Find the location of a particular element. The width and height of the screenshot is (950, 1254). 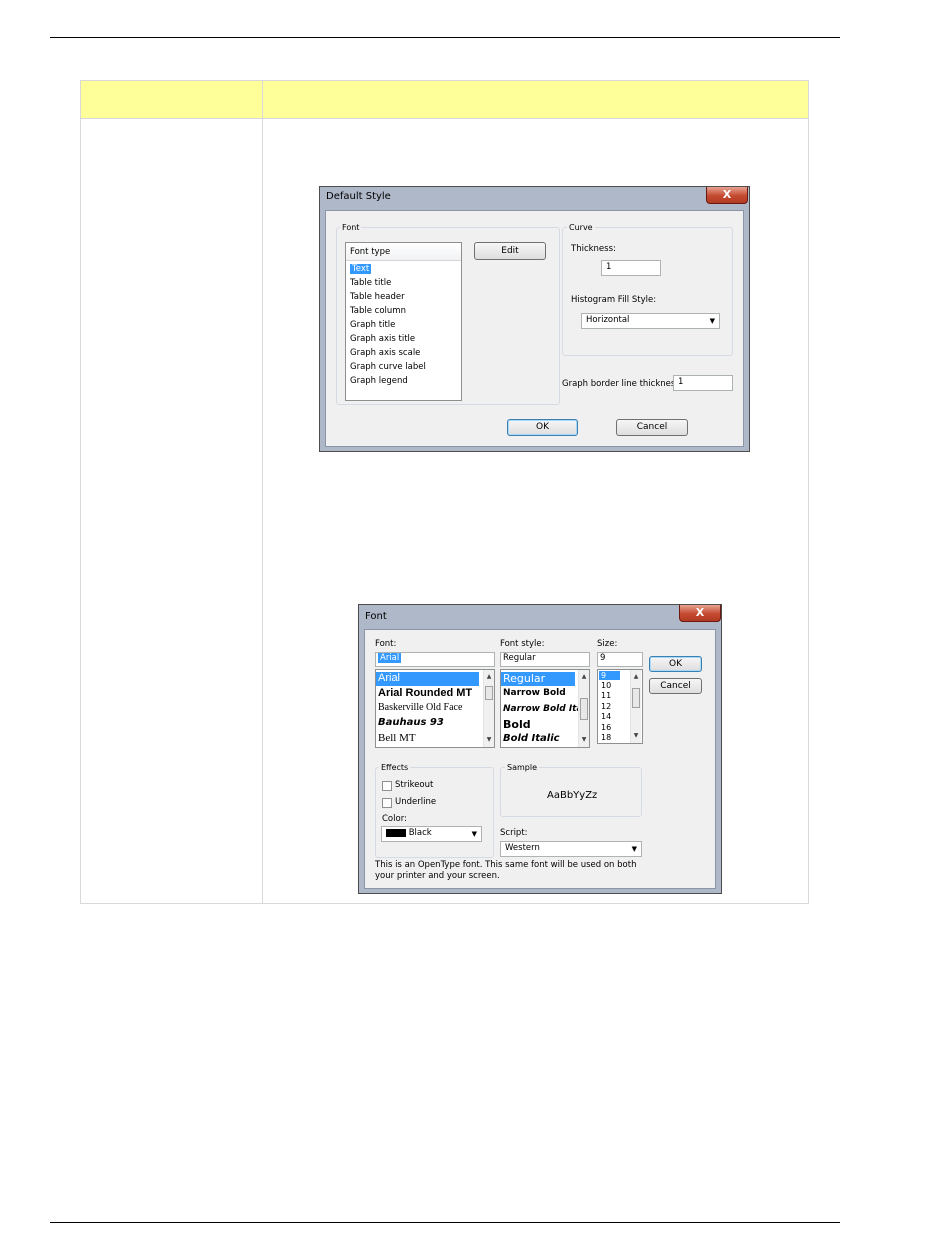

sample-text: AaBbYyZz is located at coordinates (572, 795).